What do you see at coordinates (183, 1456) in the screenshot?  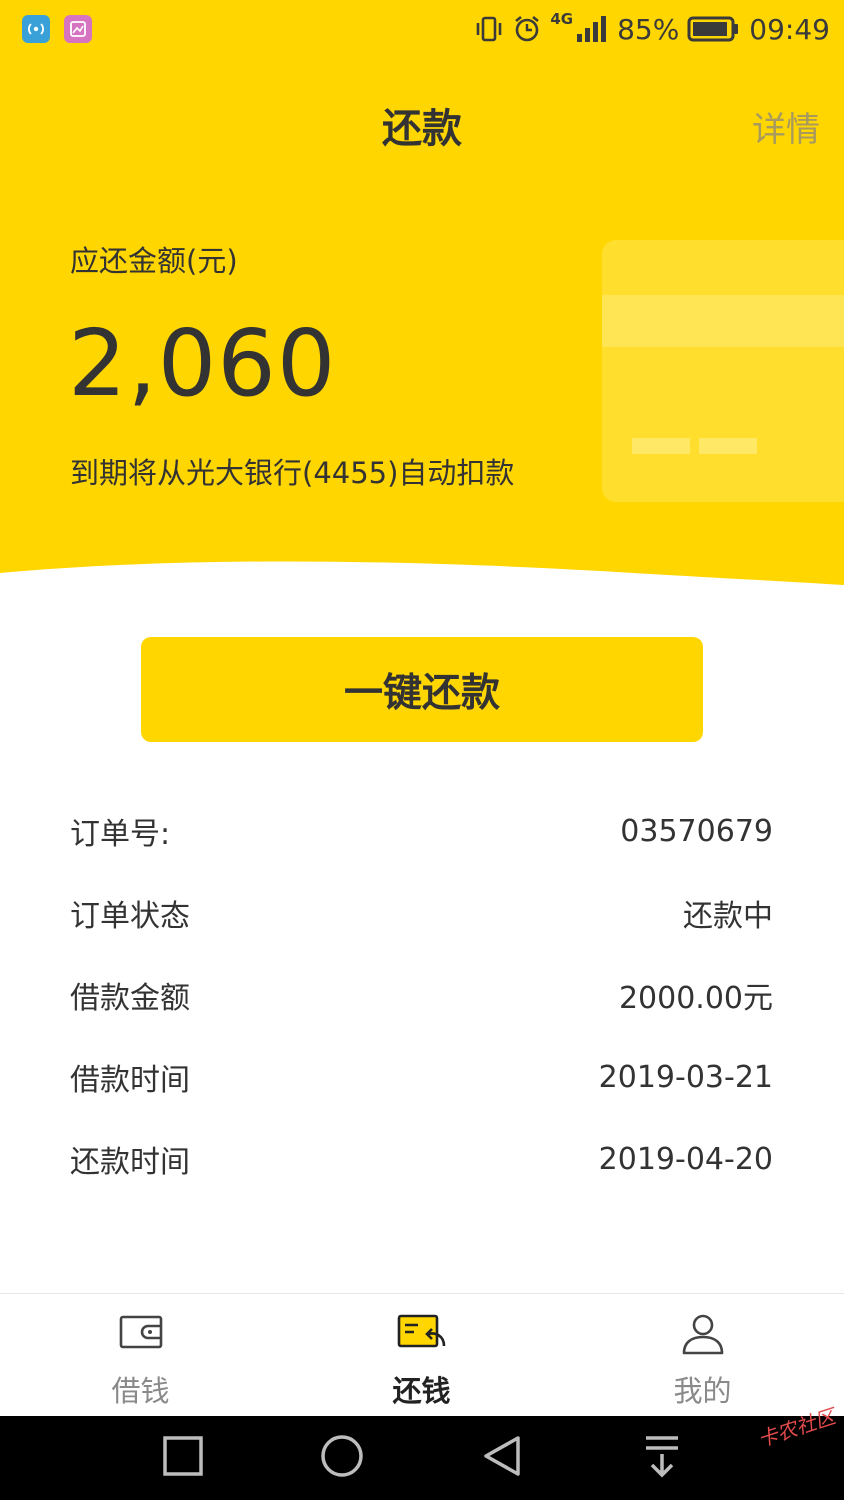 I see `recent-apps-icon` at bounding box center [183, 1456].